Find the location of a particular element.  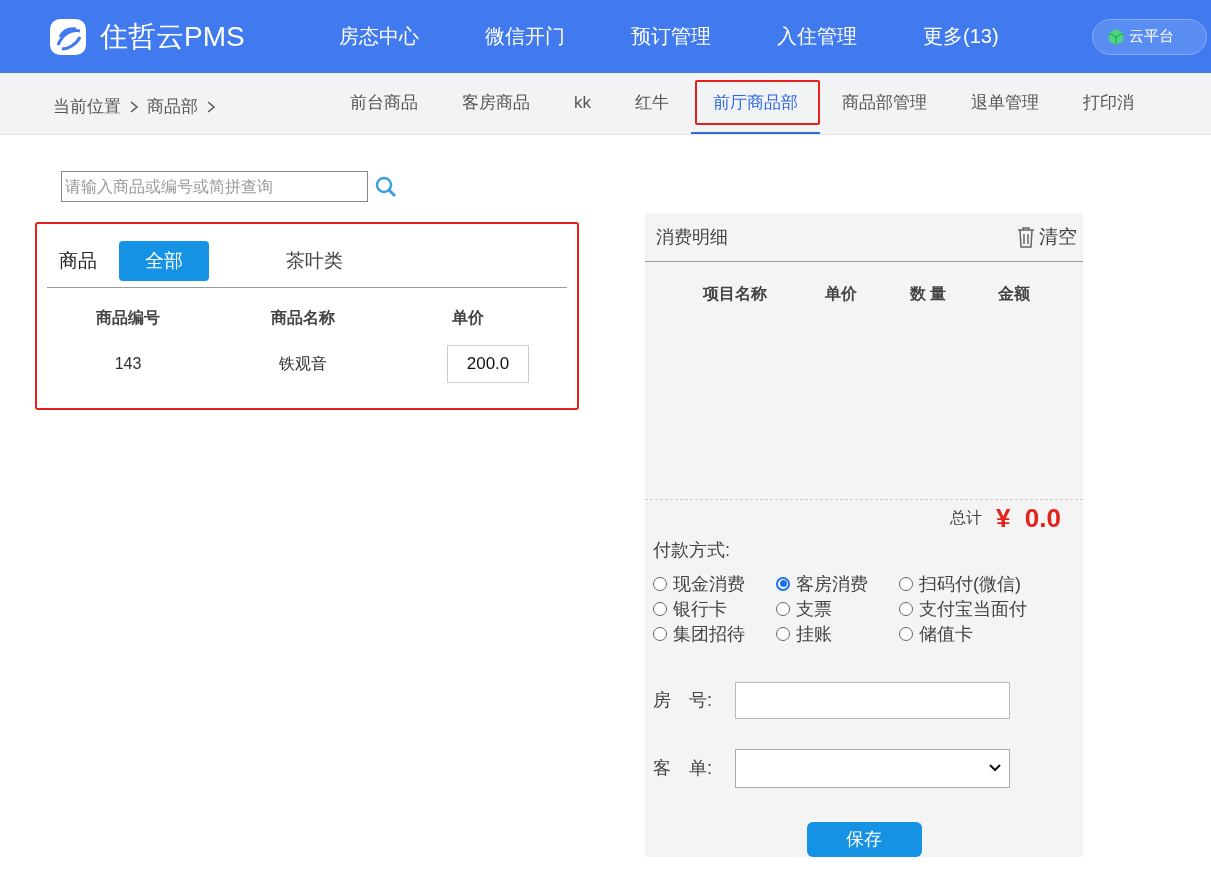

column-header: 商品名称 is located at coordinates (303, 318).